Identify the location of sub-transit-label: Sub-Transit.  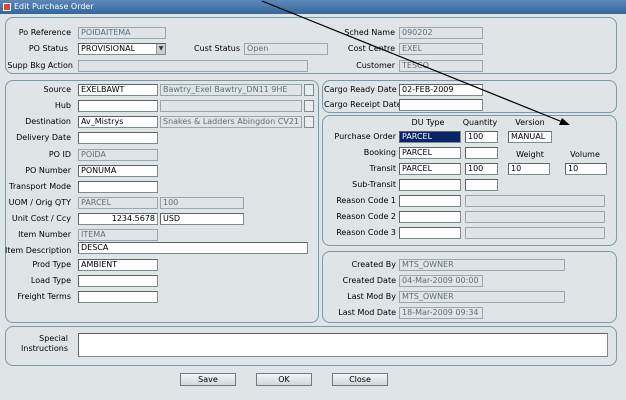
(374, 184).